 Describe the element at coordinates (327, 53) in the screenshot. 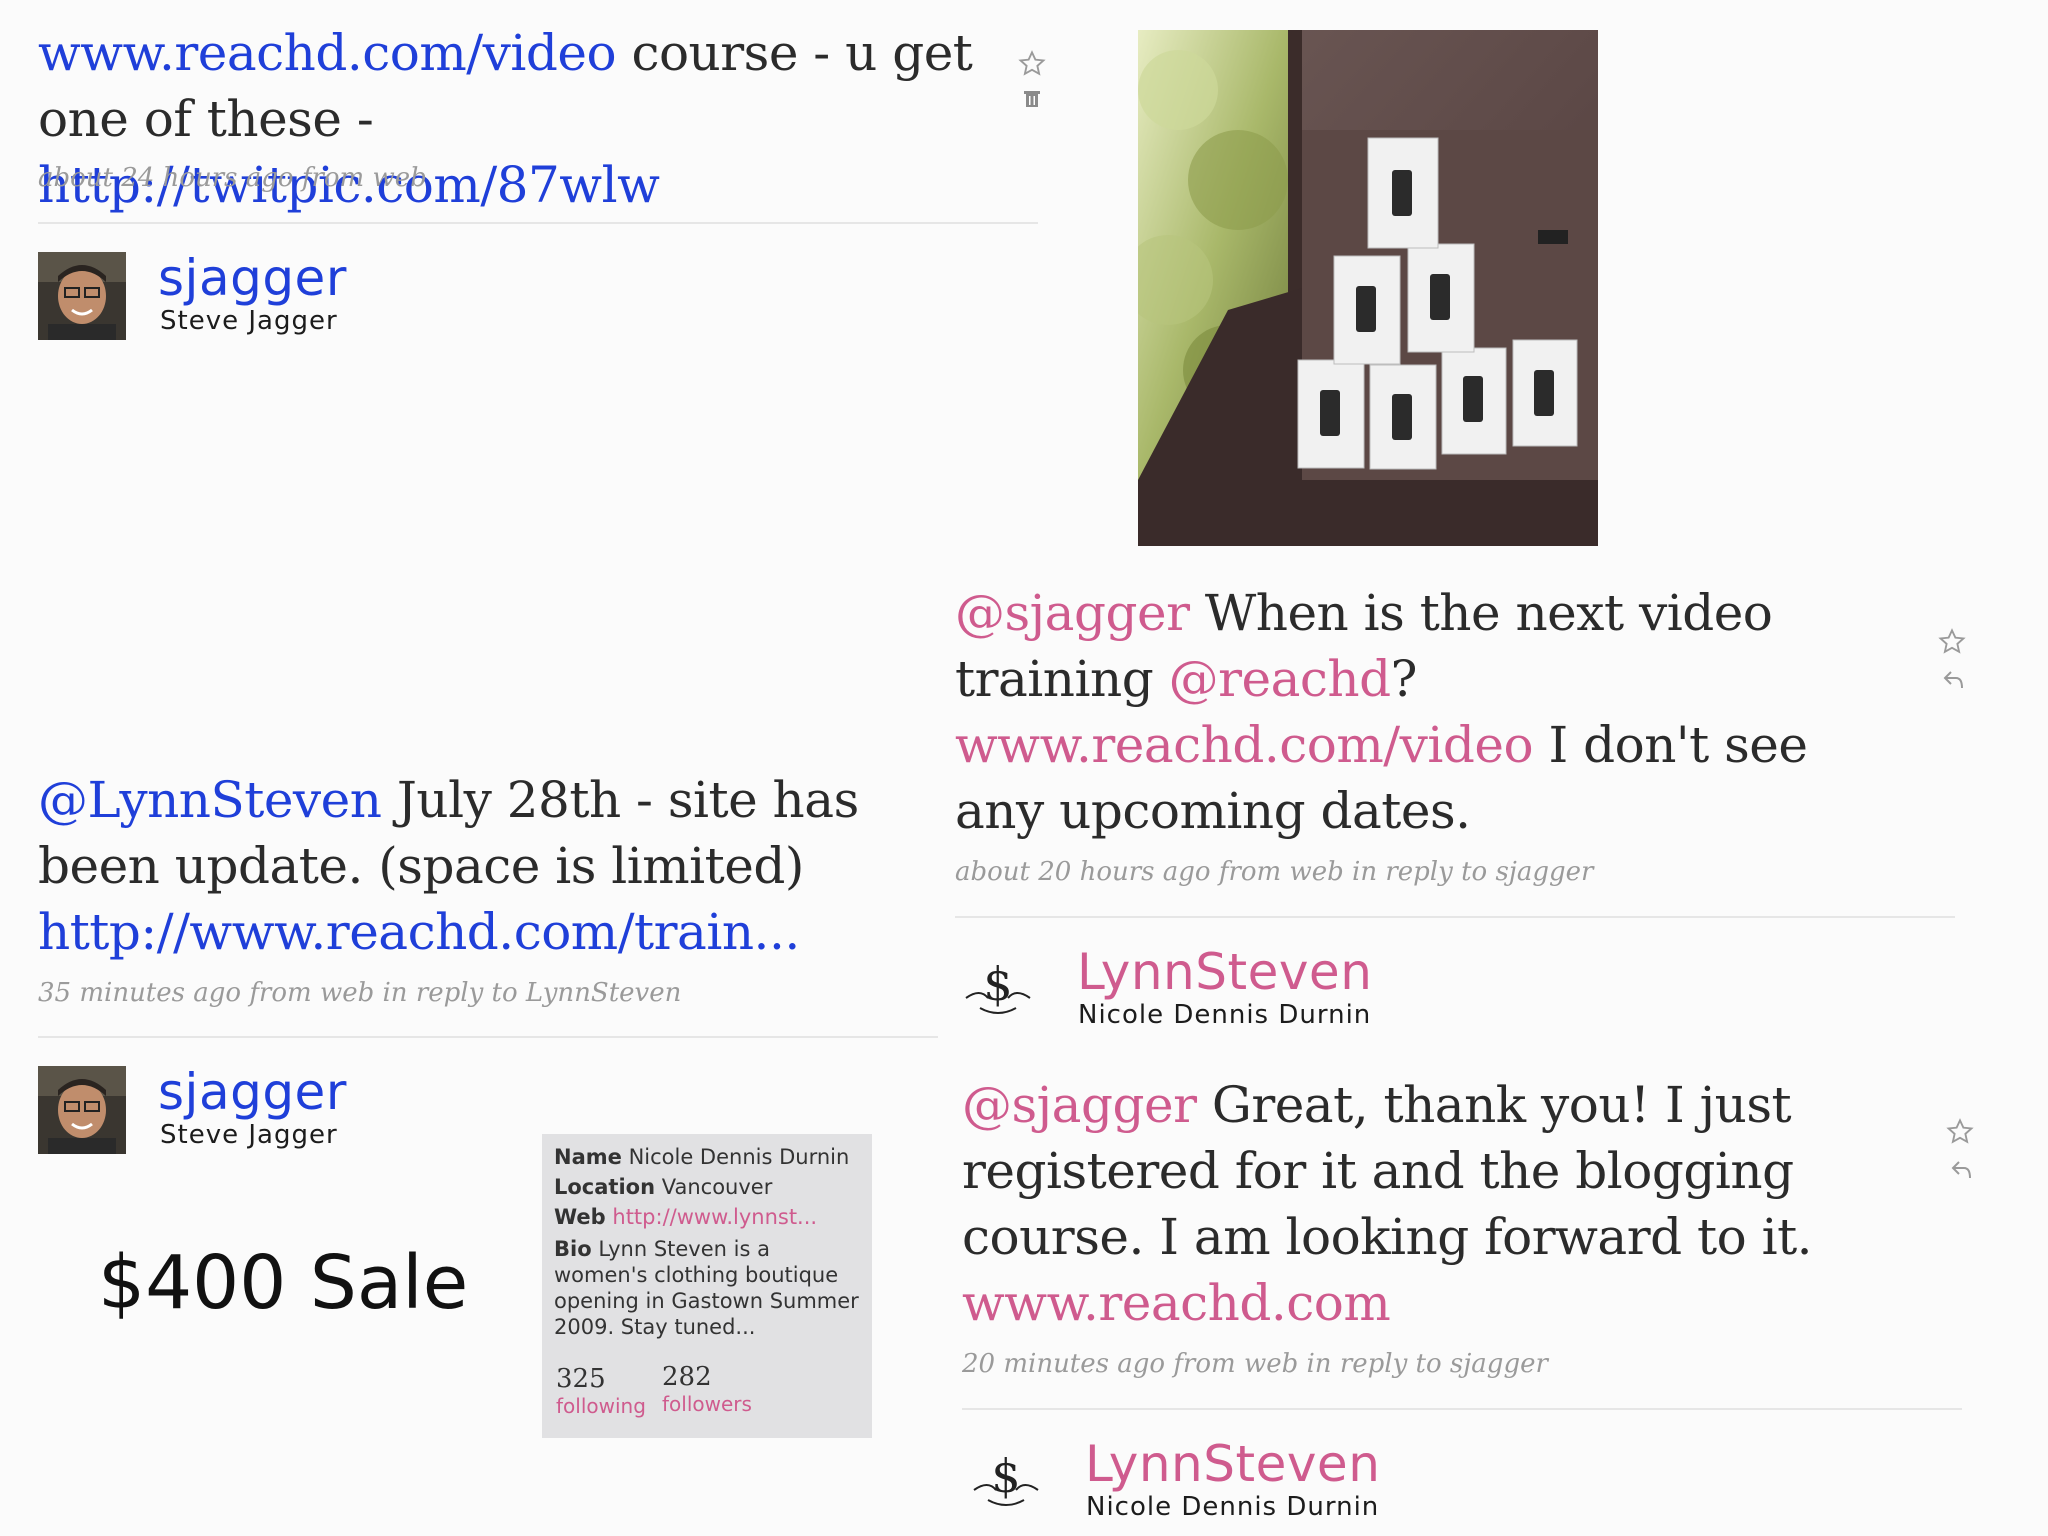

I see `tweet-1-link-video: www.reachd.com/video` at that location.